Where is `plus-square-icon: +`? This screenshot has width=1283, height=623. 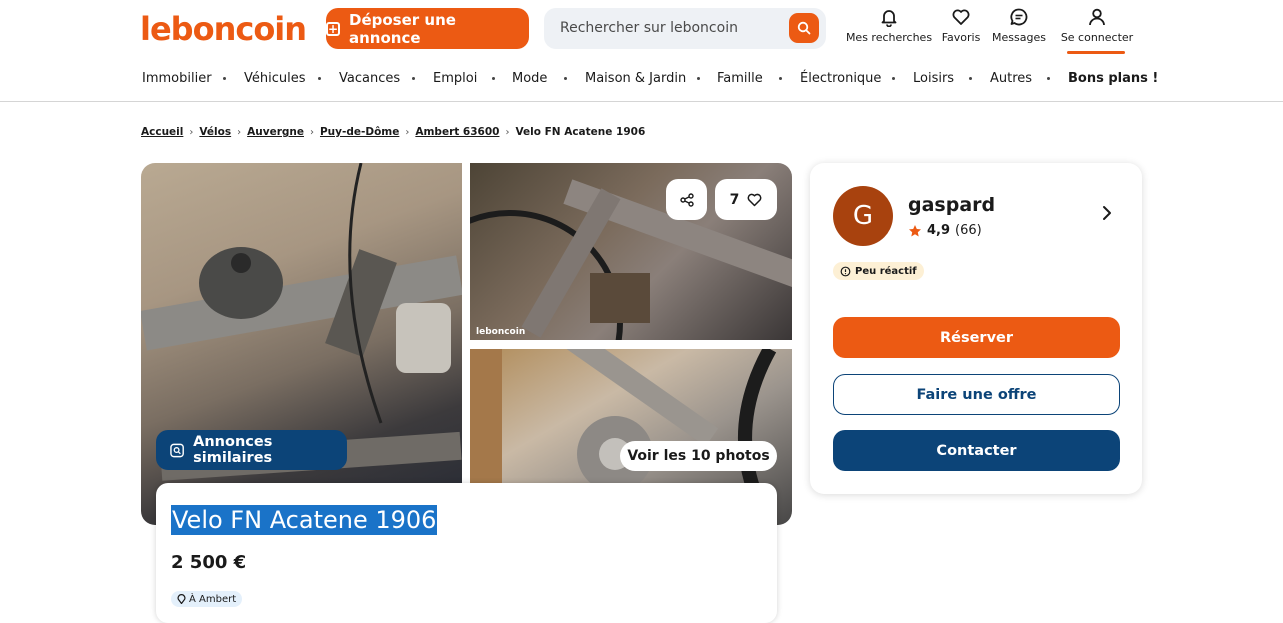 plus-square-icon: + is located at coordinates (333, 28).